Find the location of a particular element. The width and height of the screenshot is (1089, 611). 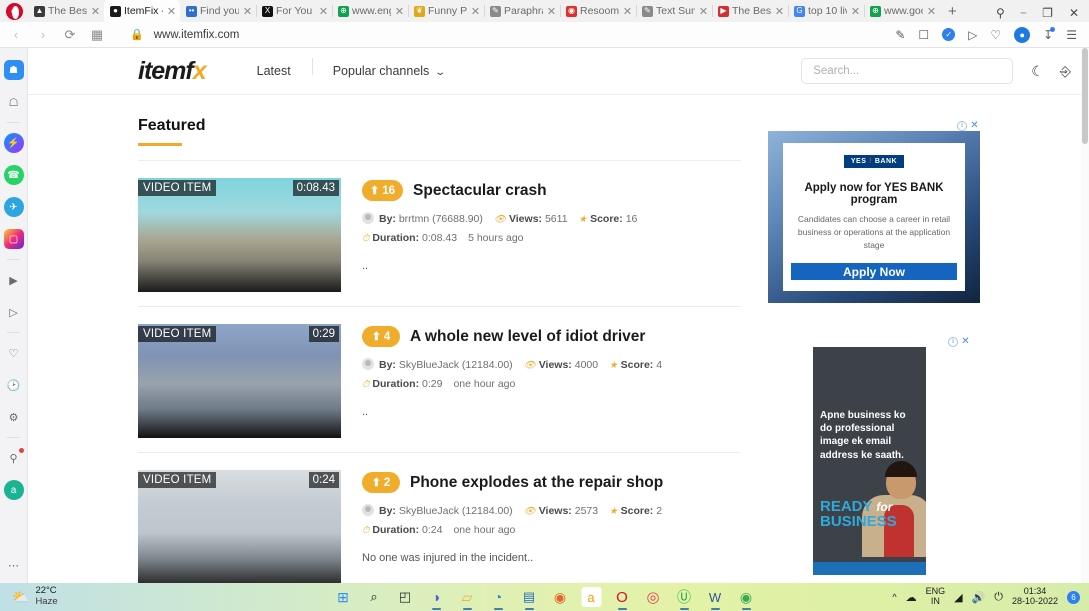

taskbar-amazon: a is located at coordinates (591, 597).